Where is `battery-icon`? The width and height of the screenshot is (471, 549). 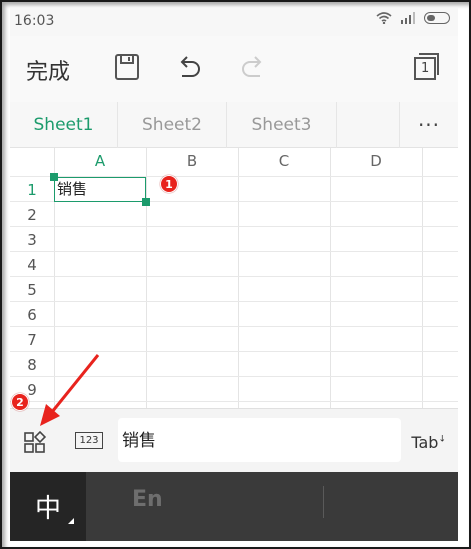 battery-icon is located at coordinates (437, 18).